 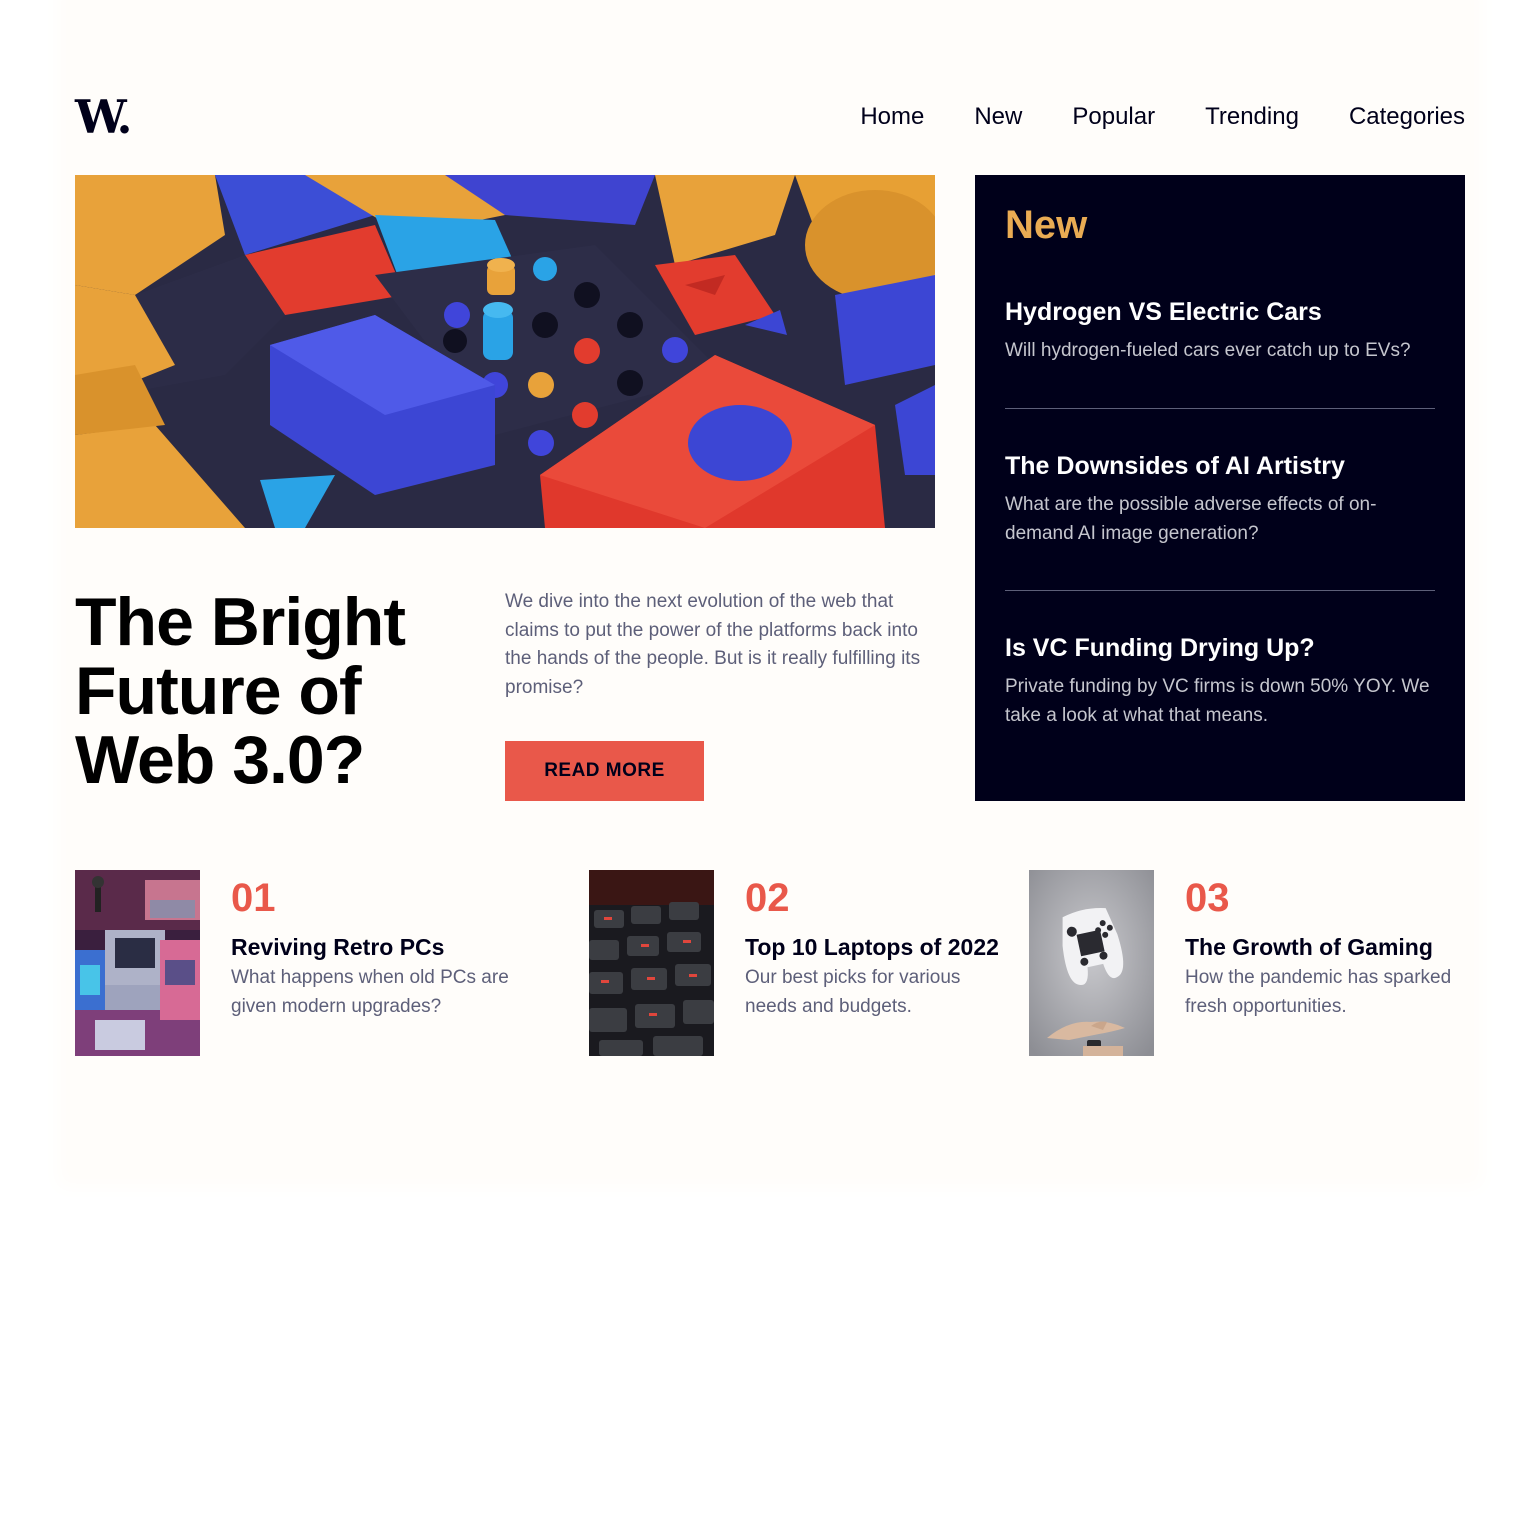 I want to click on nav-link-trending: Trending, so click(x=1252, y=117).